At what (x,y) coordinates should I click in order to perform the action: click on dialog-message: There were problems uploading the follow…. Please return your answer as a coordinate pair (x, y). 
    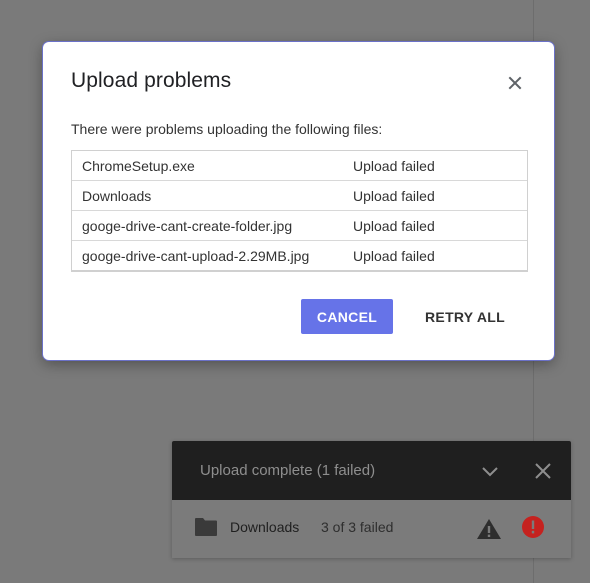
    Looking at the image, I should click on (227, 129).